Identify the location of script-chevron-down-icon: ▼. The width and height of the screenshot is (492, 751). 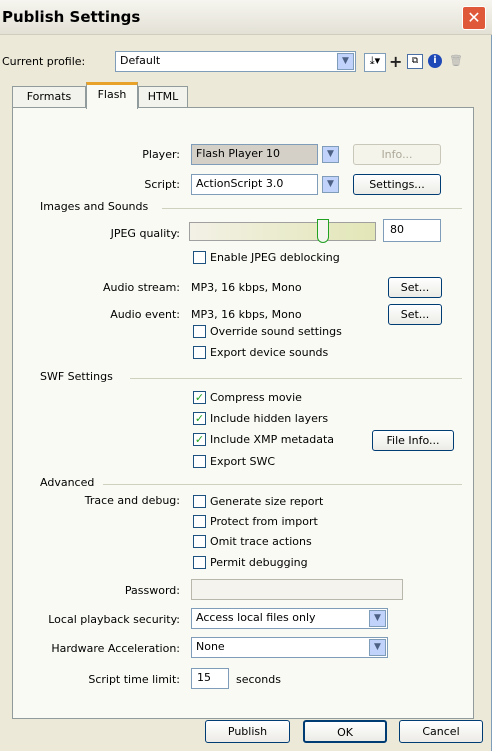
(330, 184).